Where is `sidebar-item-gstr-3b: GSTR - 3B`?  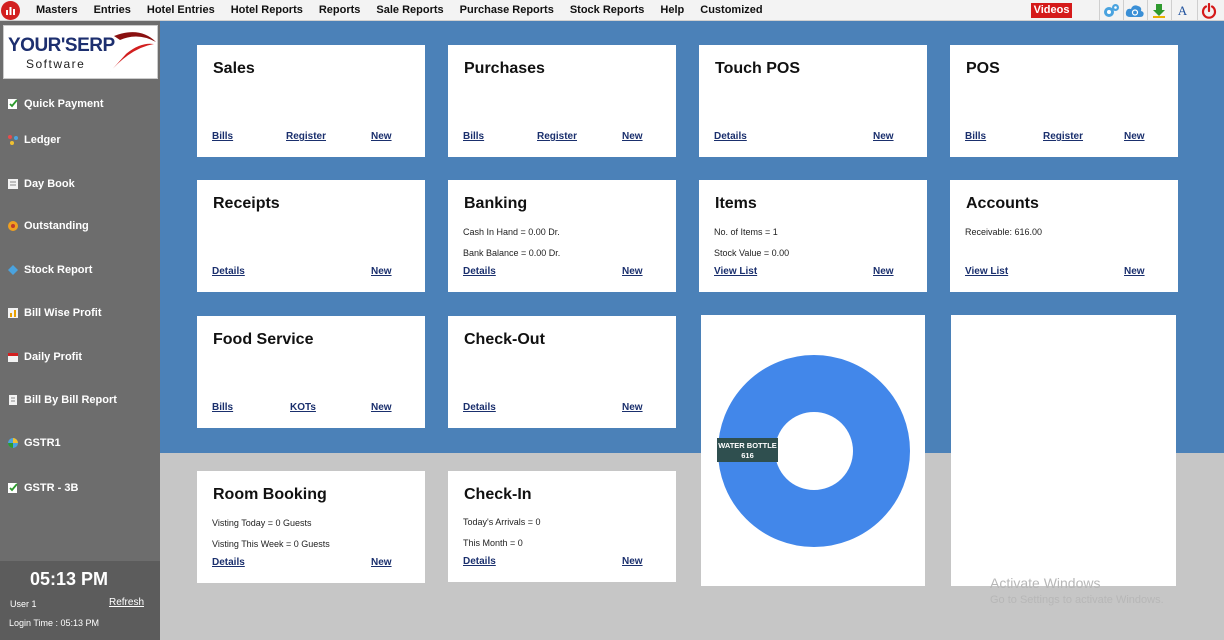 sidebar-item-gstr-3b: GSTR - 3B is located at coordinates (80, 488).